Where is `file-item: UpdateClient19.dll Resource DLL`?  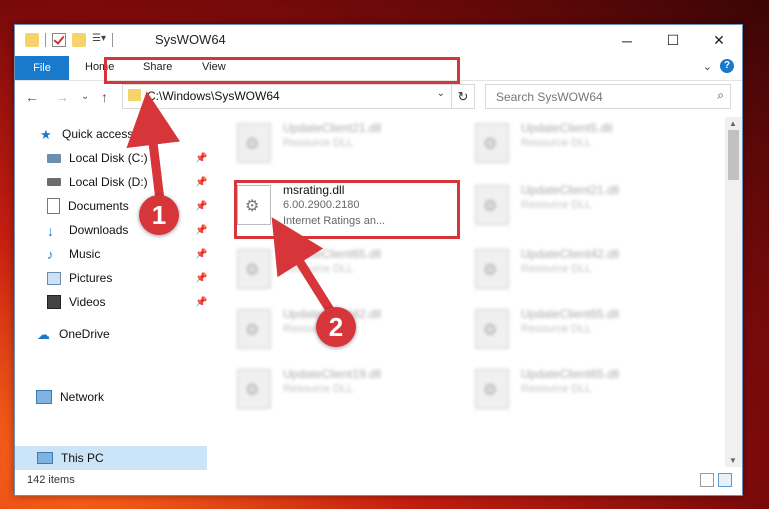
file-item: UpdateClient19.dll Resource DLL is located at coordinates (325, 388).